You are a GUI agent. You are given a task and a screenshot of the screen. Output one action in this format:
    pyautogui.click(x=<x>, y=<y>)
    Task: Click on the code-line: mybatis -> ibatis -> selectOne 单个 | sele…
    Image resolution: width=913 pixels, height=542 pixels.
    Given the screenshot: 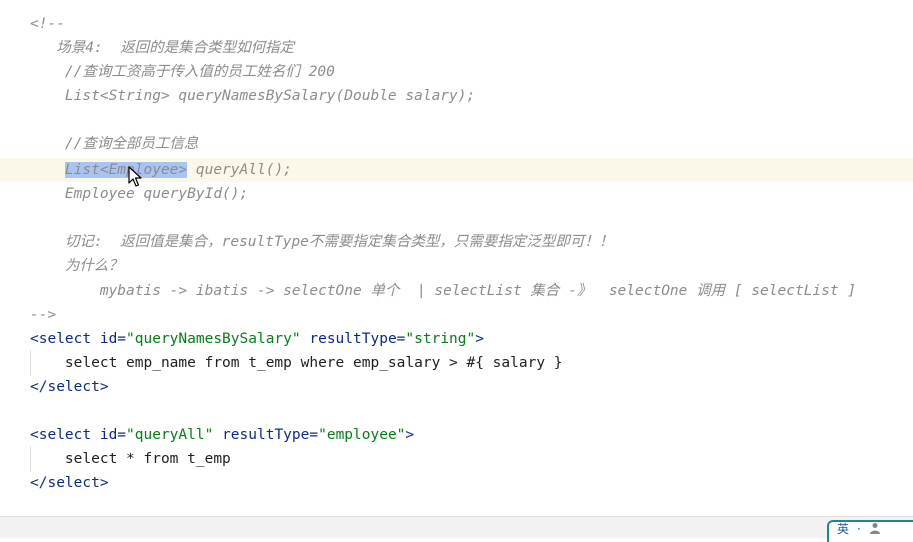 What is the action you would take?
    pyautogui.click(x=456, y=291)
    